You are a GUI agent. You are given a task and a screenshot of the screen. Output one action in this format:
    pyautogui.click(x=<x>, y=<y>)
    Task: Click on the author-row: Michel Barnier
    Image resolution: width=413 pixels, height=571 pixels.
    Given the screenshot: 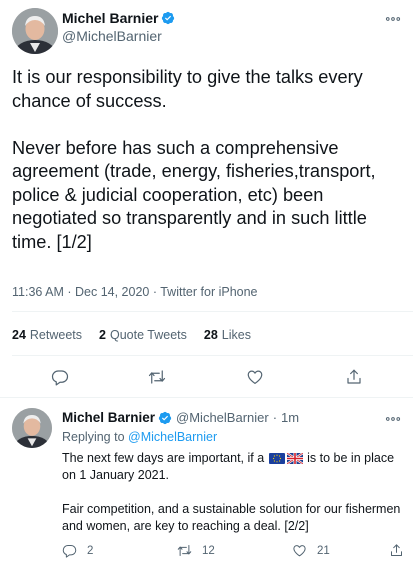 What is the action you would take?
    pyautogui.click(x=118, y=18)
    